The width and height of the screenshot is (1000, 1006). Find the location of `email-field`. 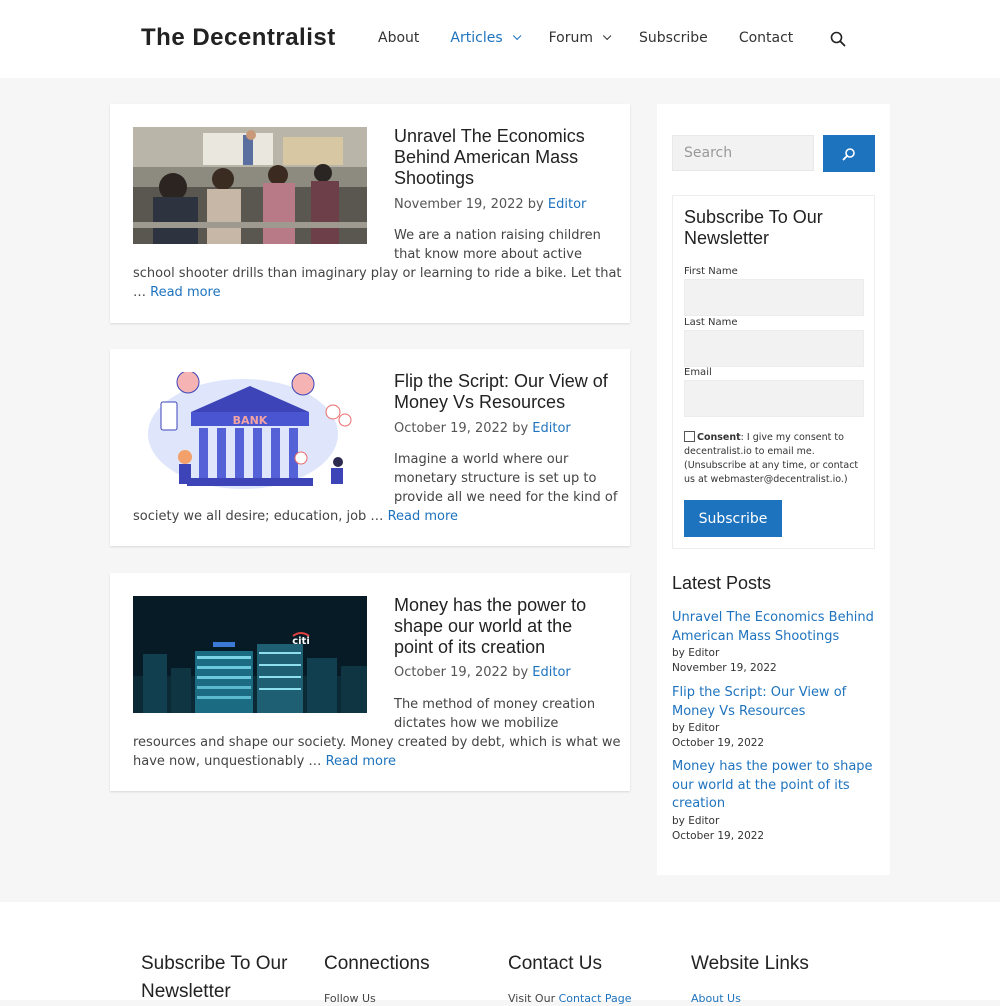

email-field is located at coordinates (774, 398).